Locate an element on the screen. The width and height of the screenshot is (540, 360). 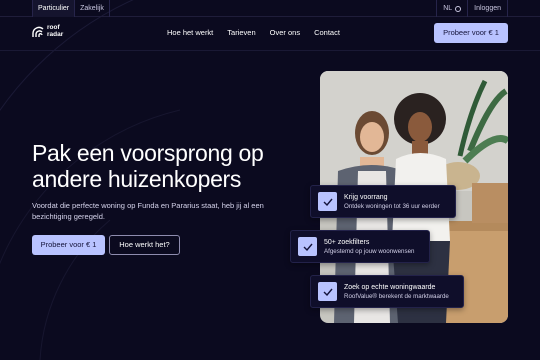
logo-line-2: radar is located at coordinates (55, 34).